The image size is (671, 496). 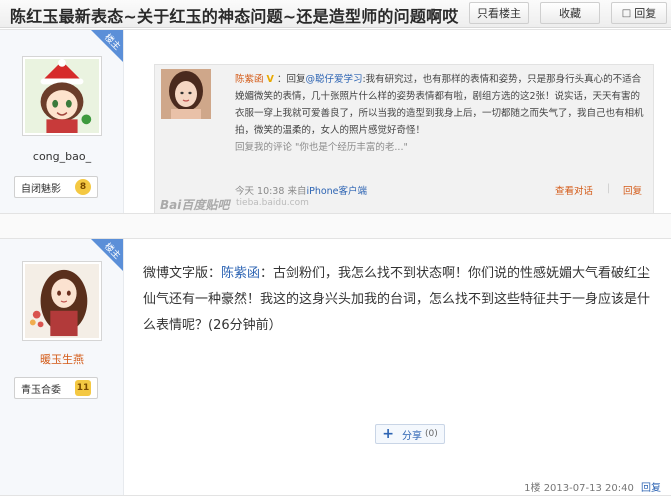 I want to click on plus-icon: +, so click(x=388, y=434).